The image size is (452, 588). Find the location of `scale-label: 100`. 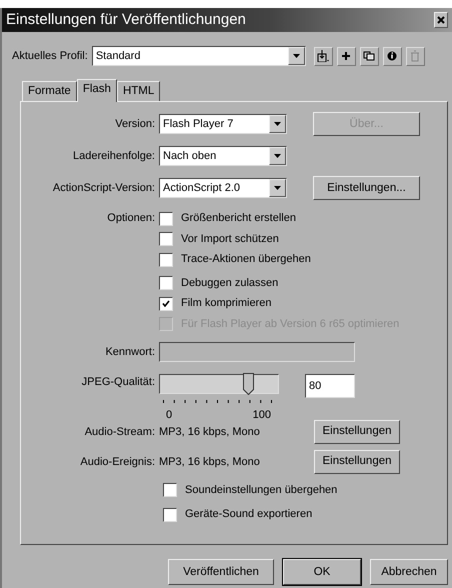

scale-label: 100 is located at coordinates (261, 416).